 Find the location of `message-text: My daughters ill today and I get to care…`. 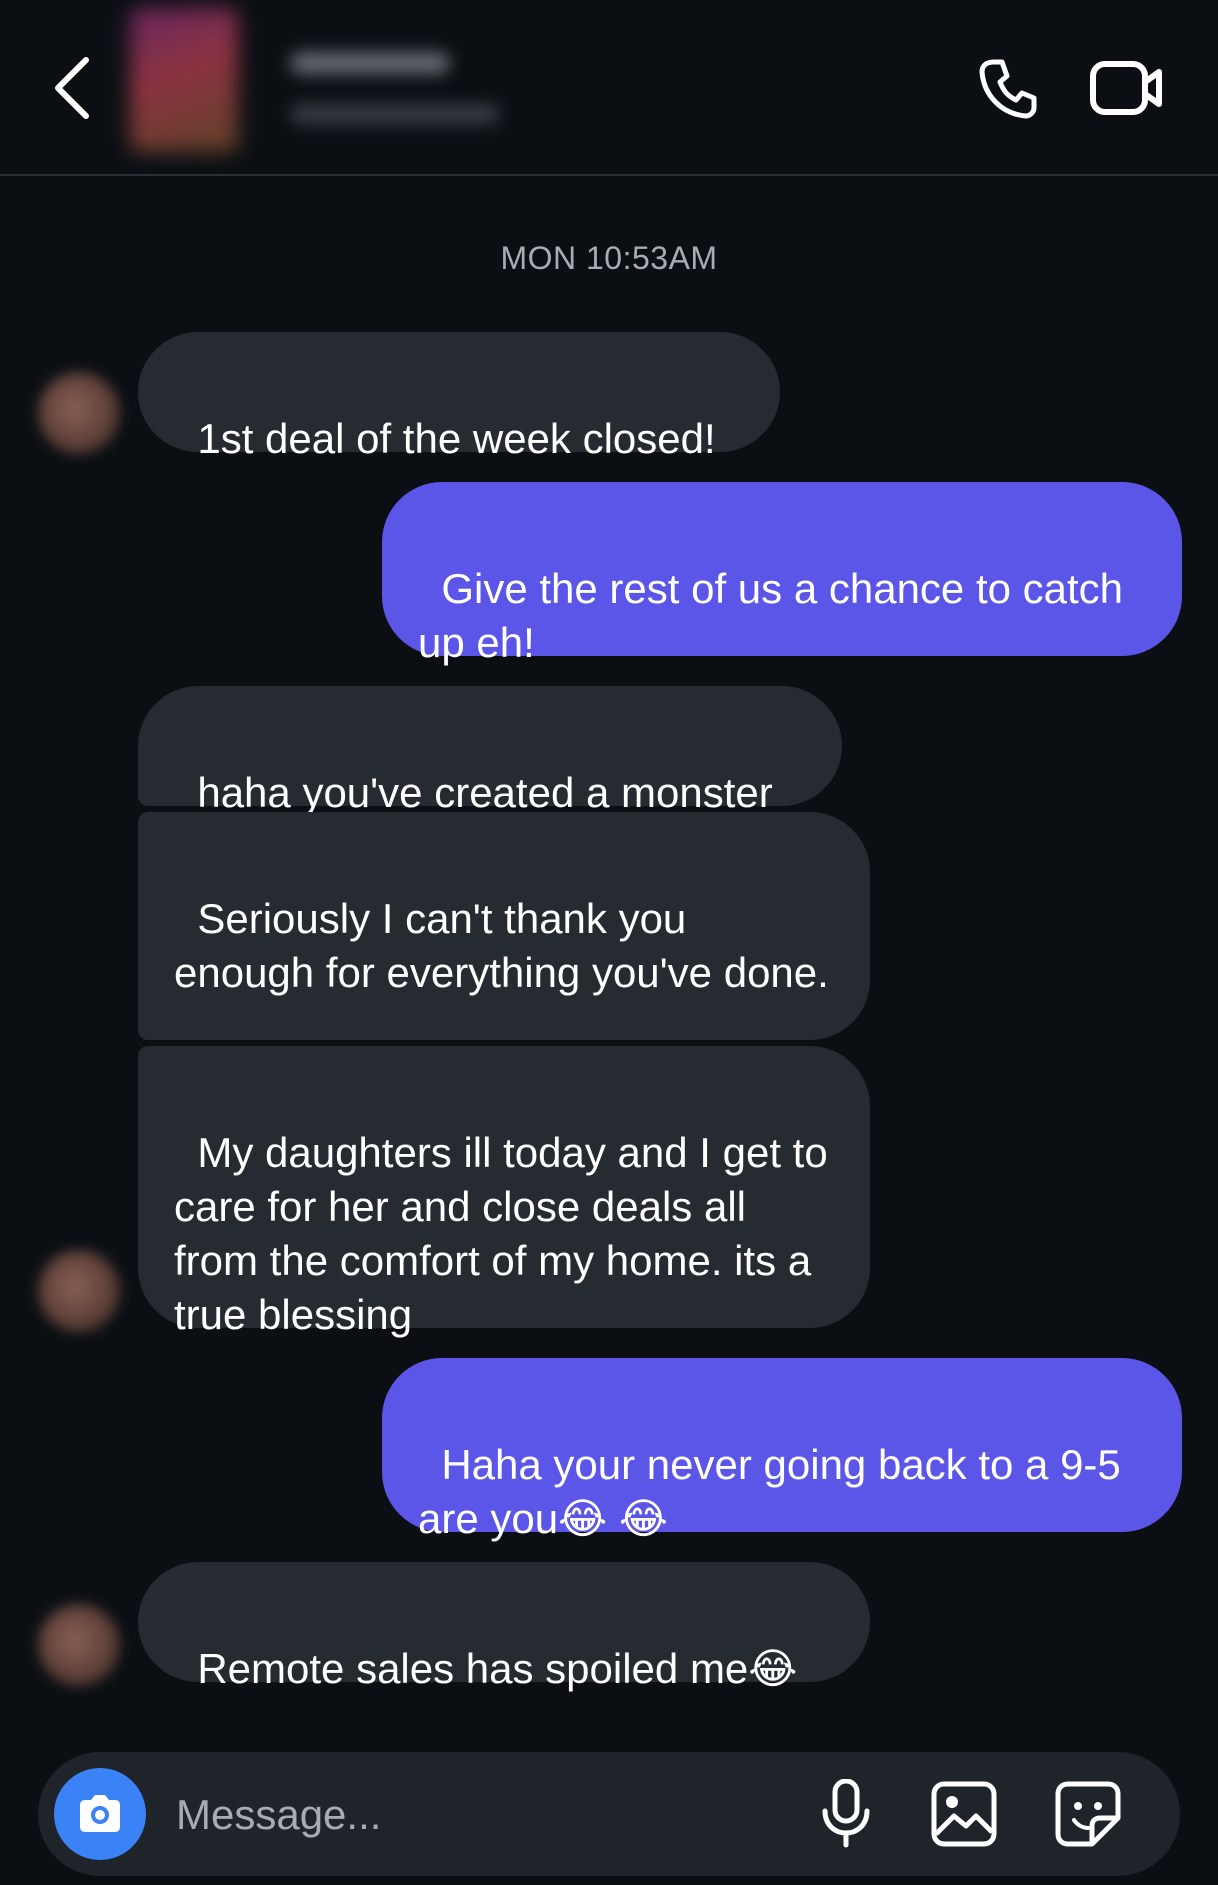

message-text: My daughters ill today and I get to care… is located at coordinates (507, 1233).